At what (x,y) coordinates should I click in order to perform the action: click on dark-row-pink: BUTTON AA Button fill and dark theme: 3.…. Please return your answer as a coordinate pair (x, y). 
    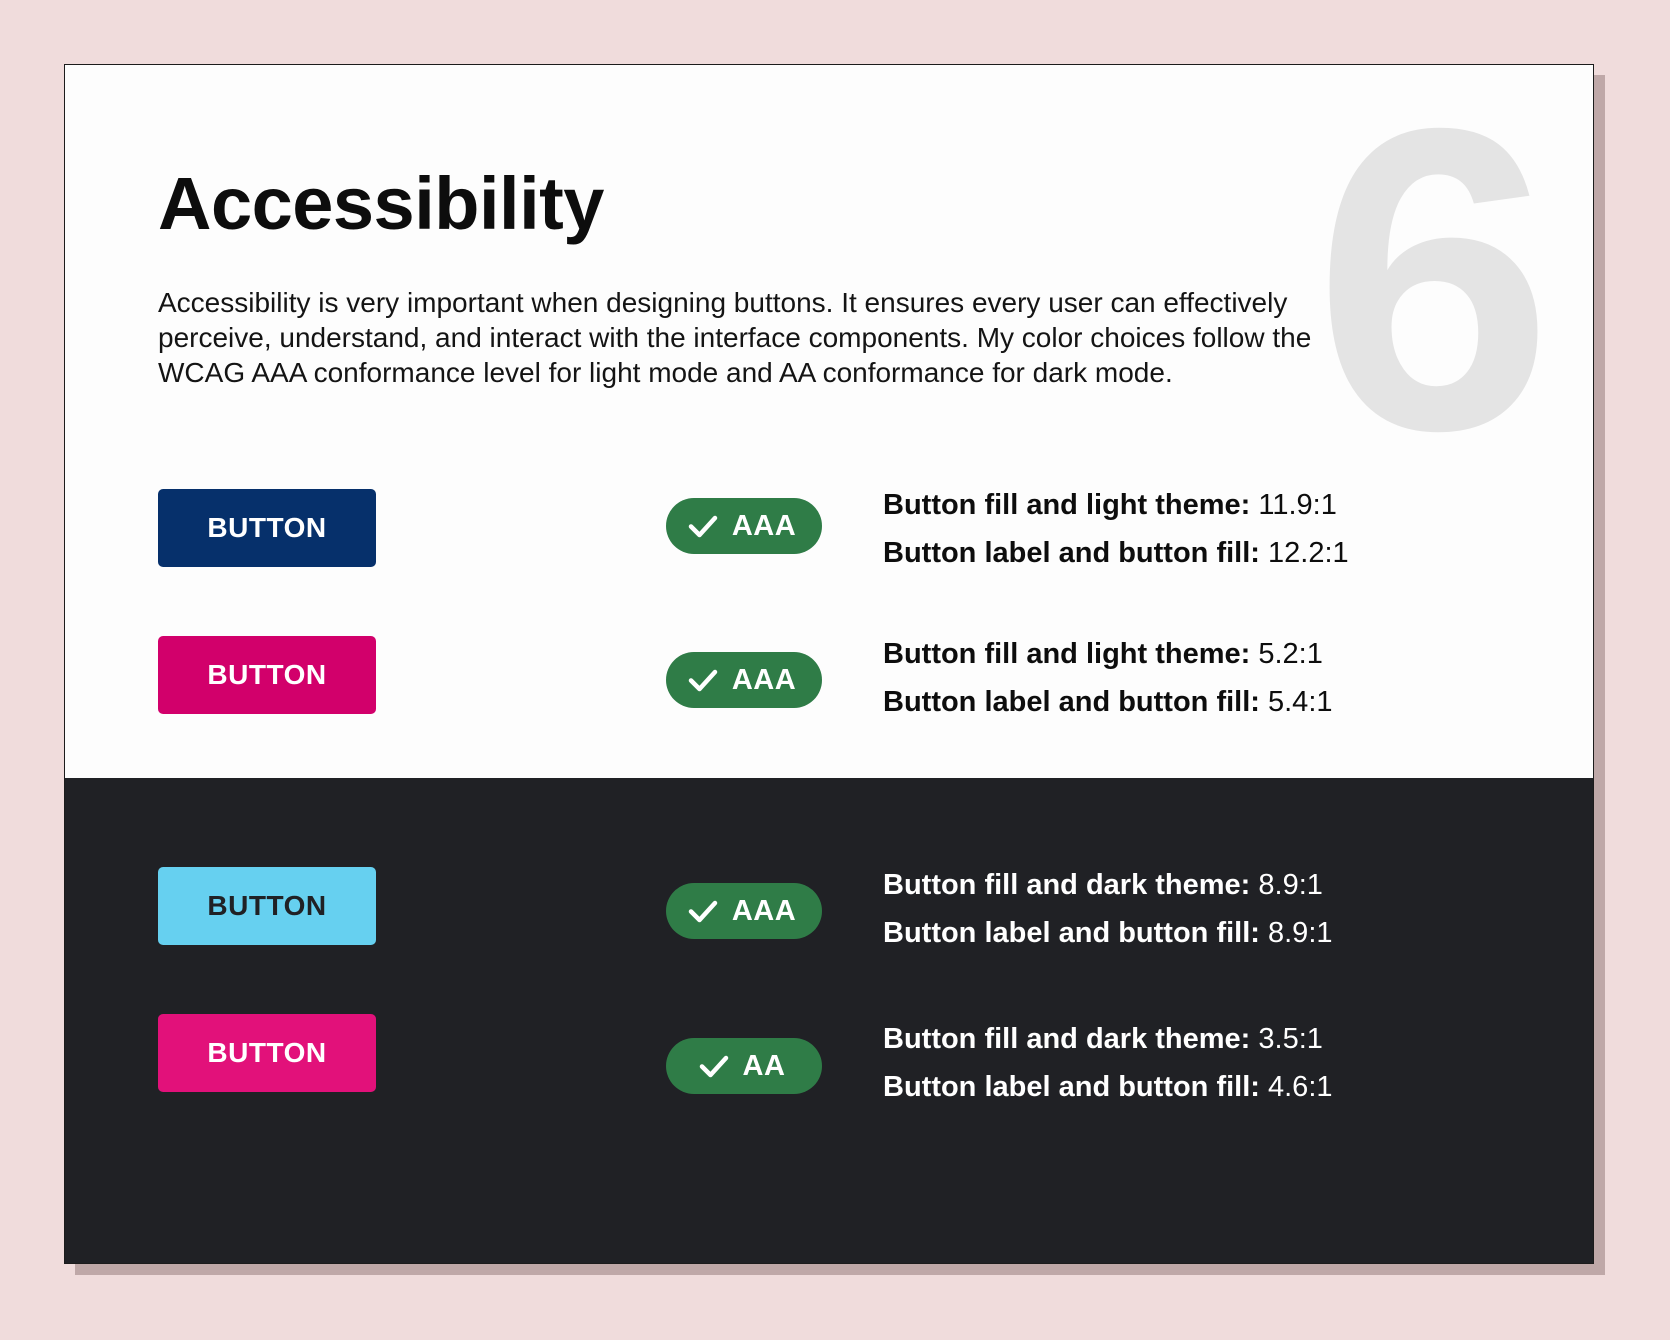
    Looking at the image, I should click on (829, 1058).